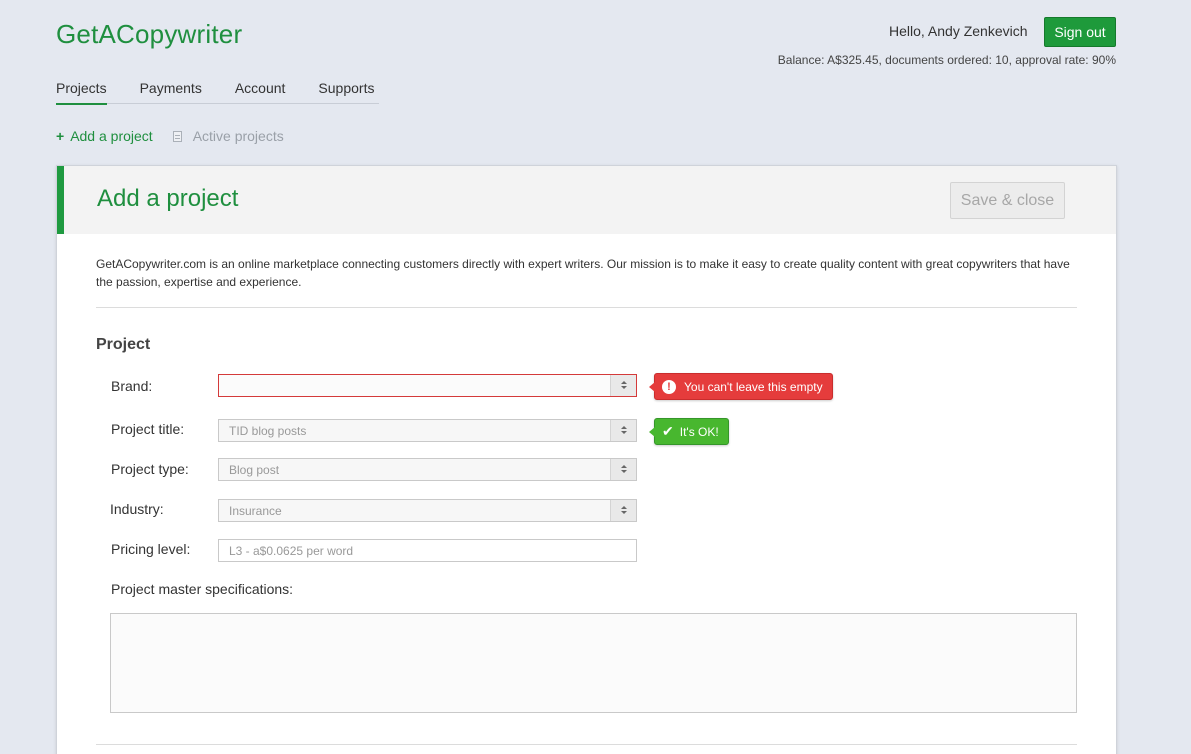  What do you see at coordinates (254, 470) in the screenshot?
I see `project-type-value: Blog post` at bounding box center [254, 470].